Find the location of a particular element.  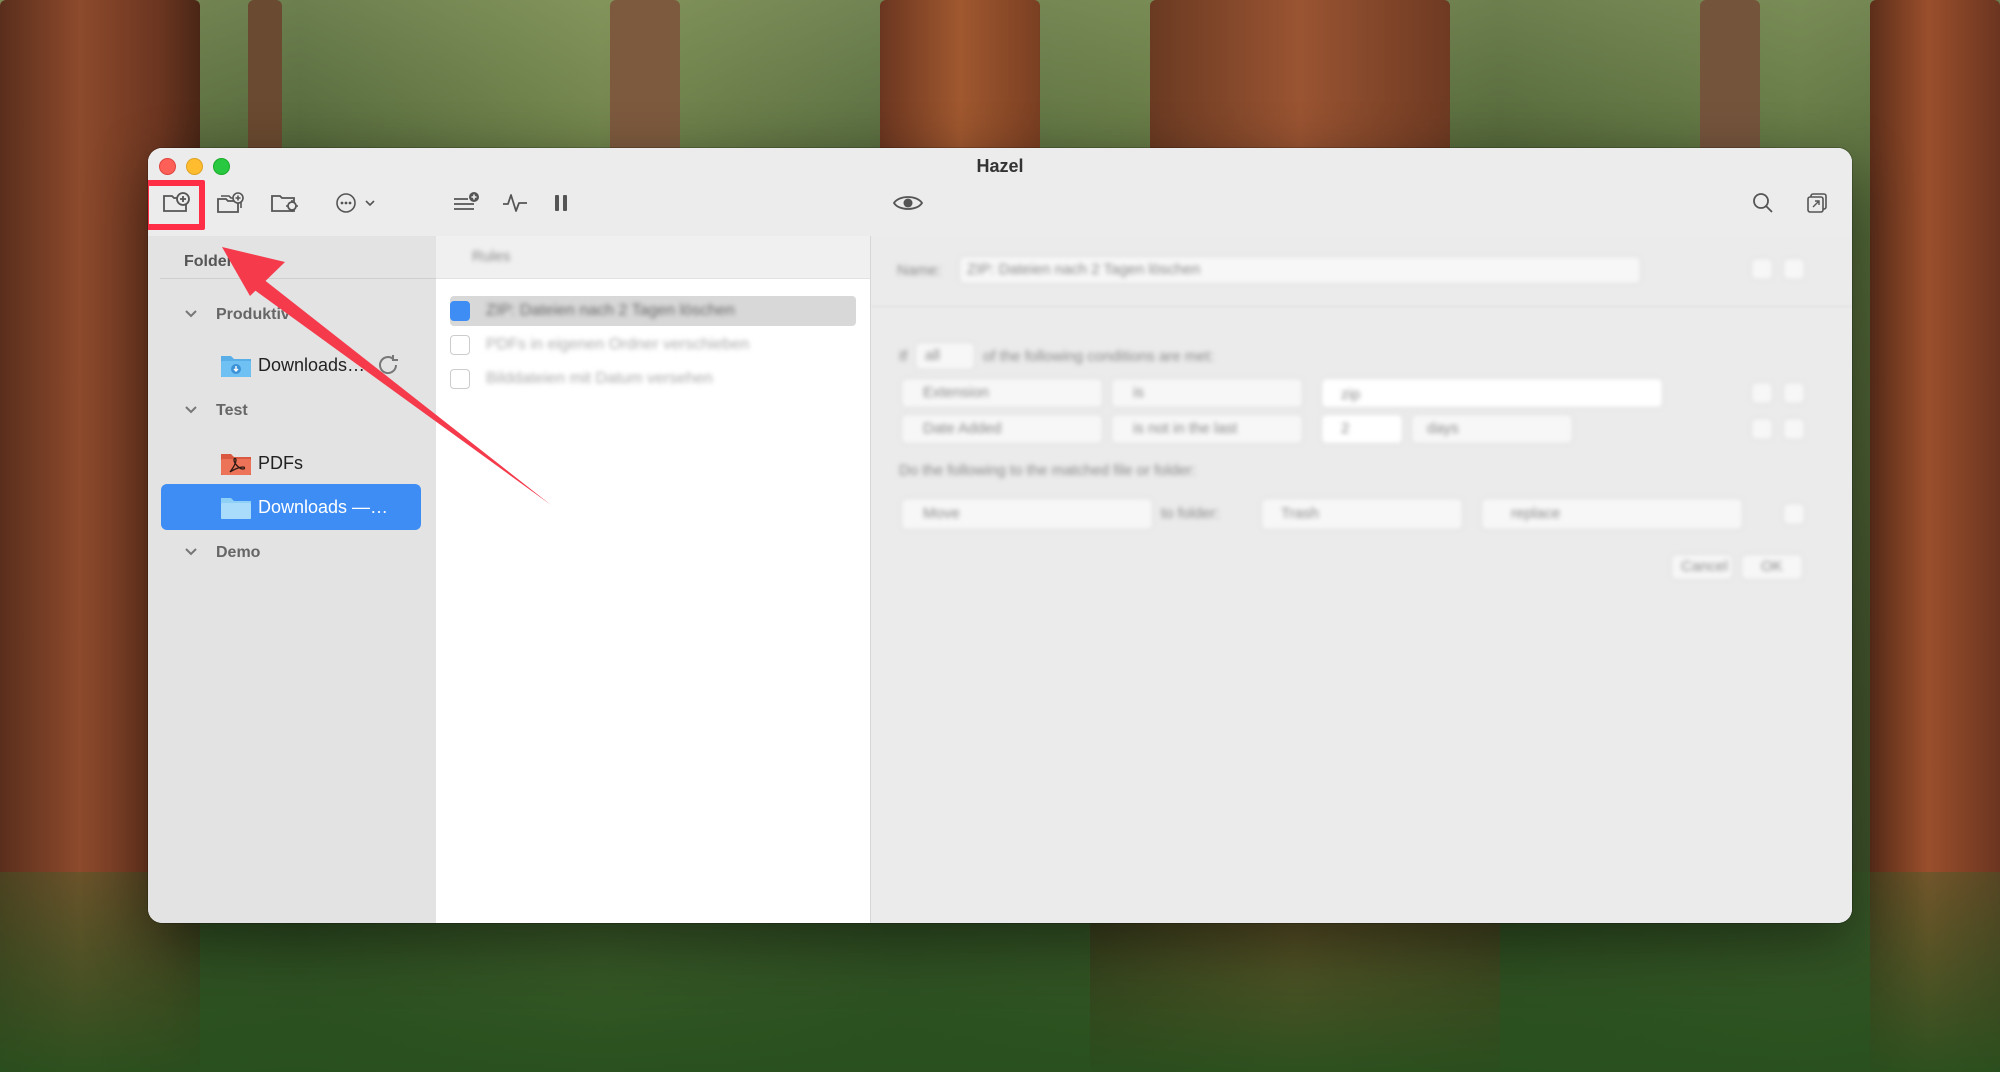

ok-label: OK is located at coordinates (1772, 566).